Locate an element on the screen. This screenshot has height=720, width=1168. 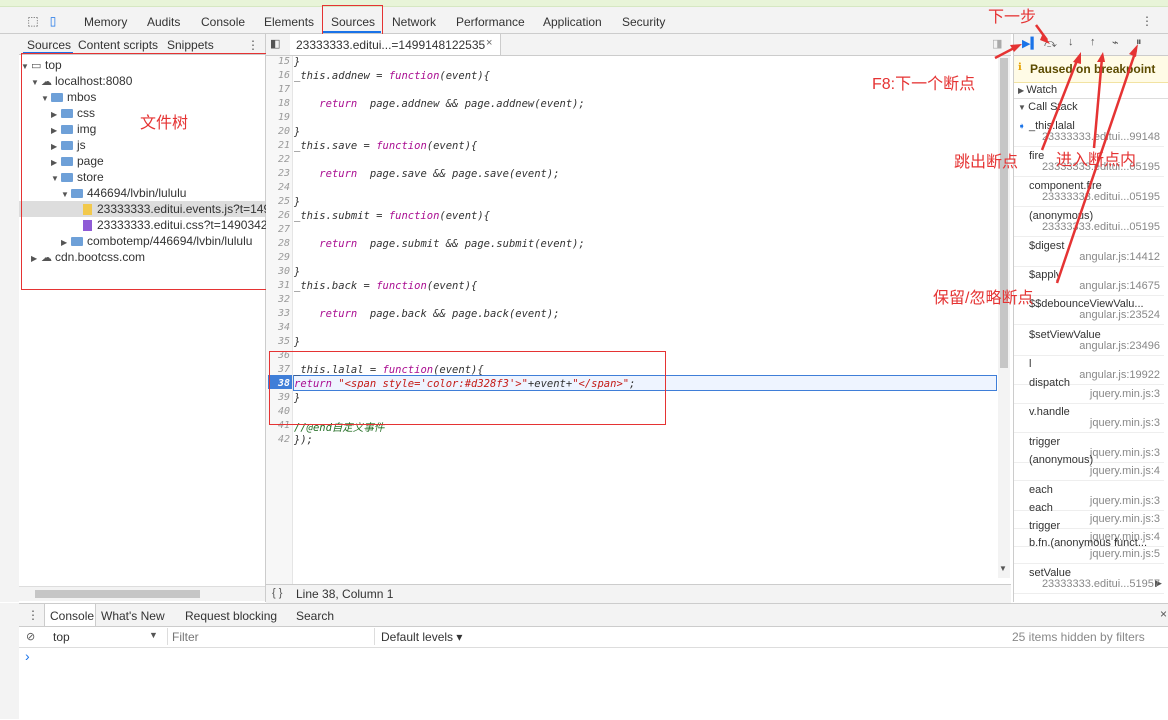
arrow-step-into is located at coordinates (1098, 103).